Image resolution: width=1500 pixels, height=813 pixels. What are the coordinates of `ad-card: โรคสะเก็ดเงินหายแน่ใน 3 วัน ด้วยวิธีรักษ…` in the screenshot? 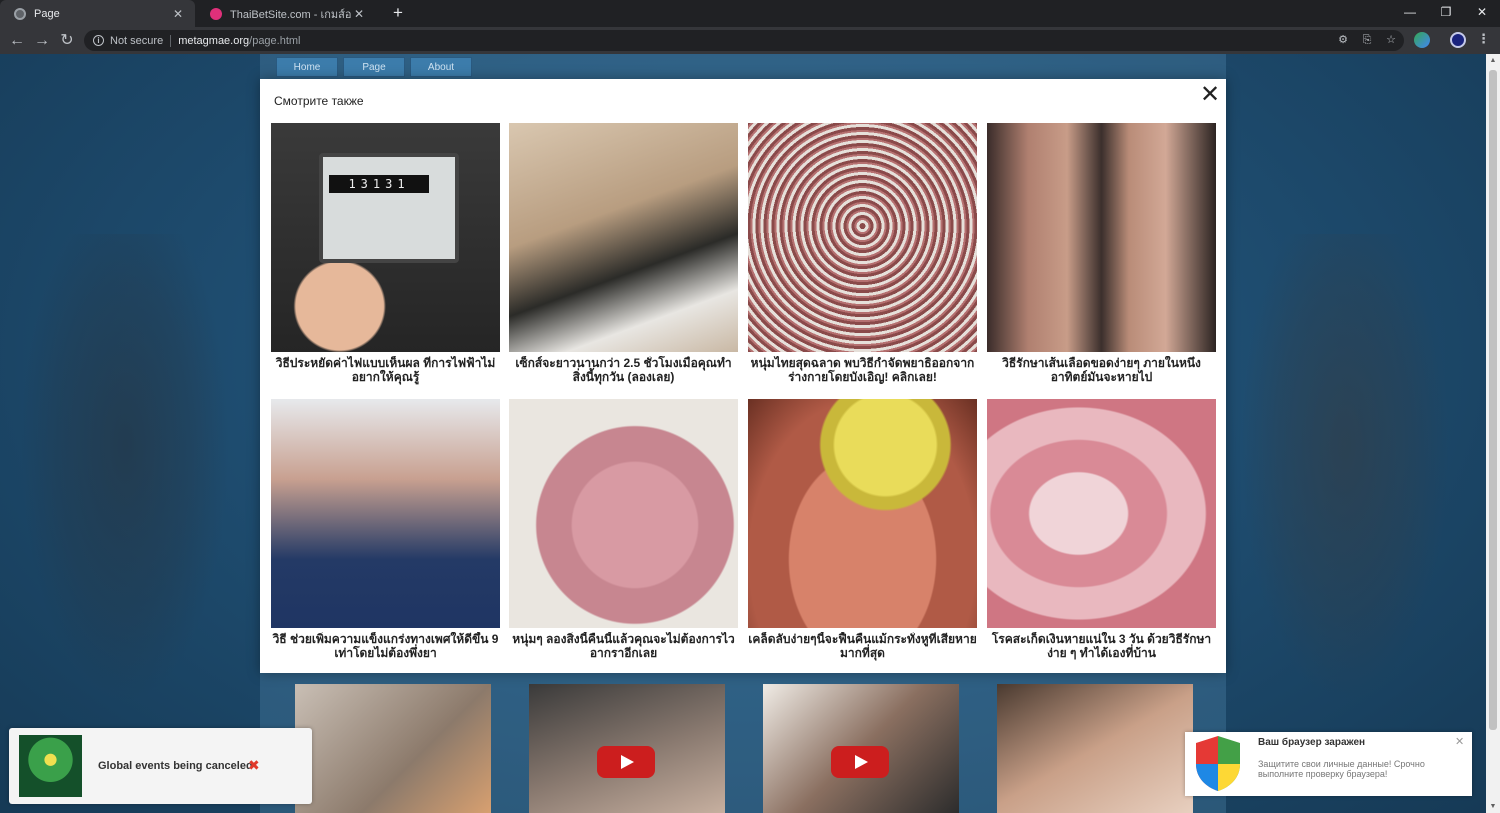 It's located at (1101, 530).